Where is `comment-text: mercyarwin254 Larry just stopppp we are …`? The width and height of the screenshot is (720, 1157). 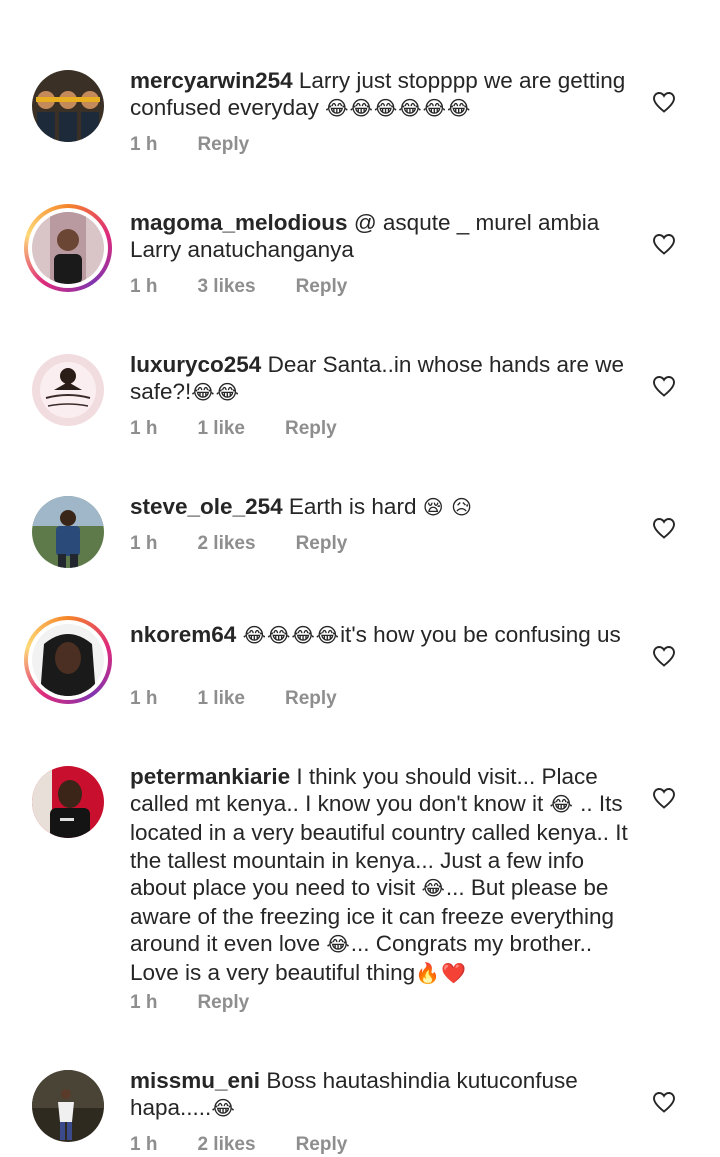
comment-text: mercyarwin254 Larry just stopppp we are … is located at coordinates (380, 95).